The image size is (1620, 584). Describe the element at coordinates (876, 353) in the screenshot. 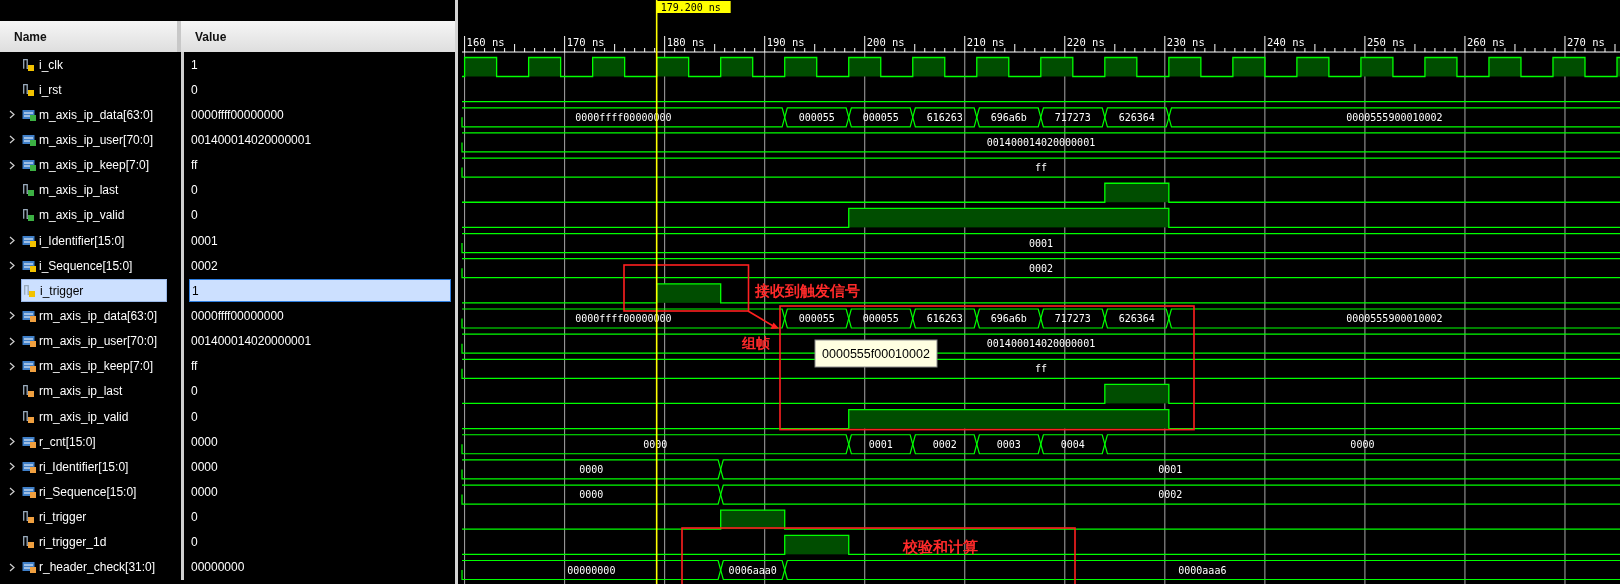

I see `value-tooltip: 0000555f00010002` at that location.